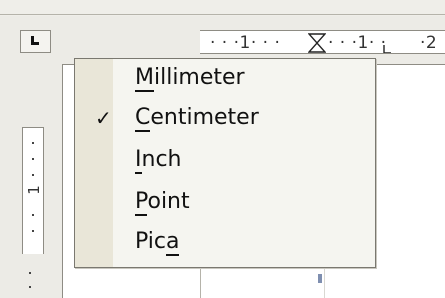 This screenshot has width=445, height=298. I want to click on tab-stop-selector-button, so click(35, 41).